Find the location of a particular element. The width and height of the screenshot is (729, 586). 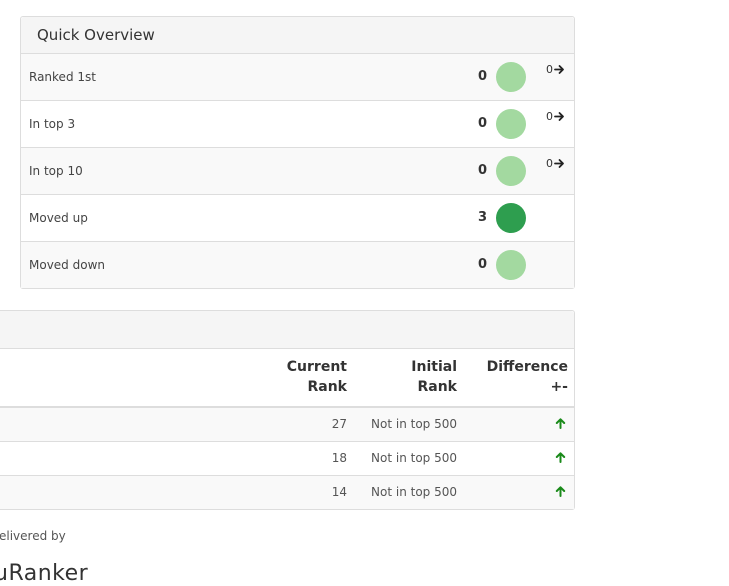

current-rank-cell: 18 is located at coordinates (339, 458).